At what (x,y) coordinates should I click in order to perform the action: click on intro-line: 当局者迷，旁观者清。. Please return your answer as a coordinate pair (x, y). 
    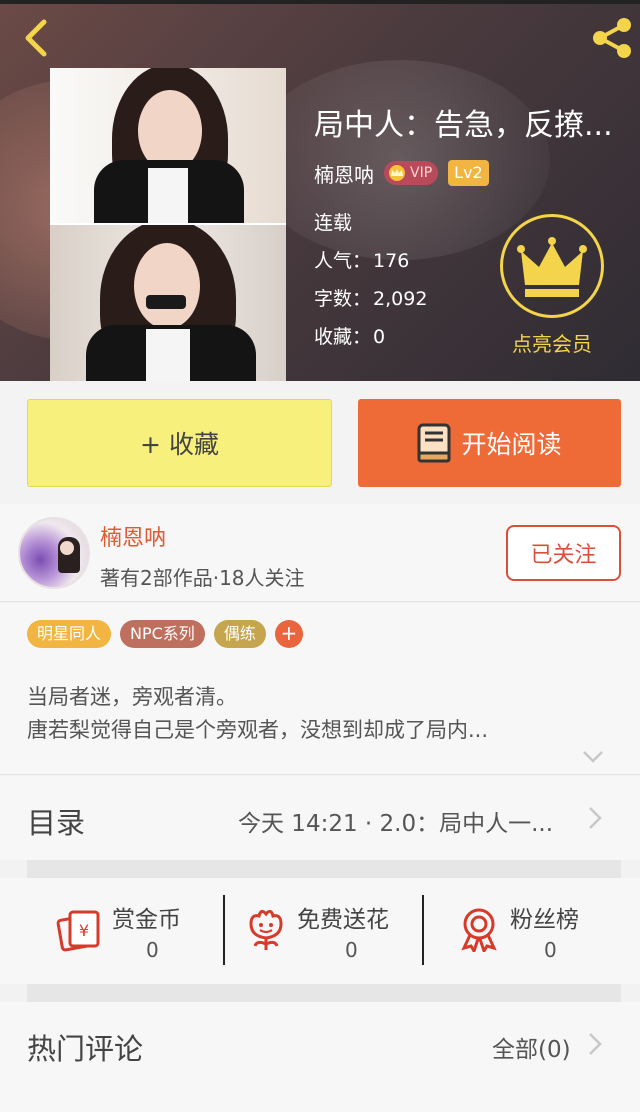
    Looking at the image, I should click on (132, 697).